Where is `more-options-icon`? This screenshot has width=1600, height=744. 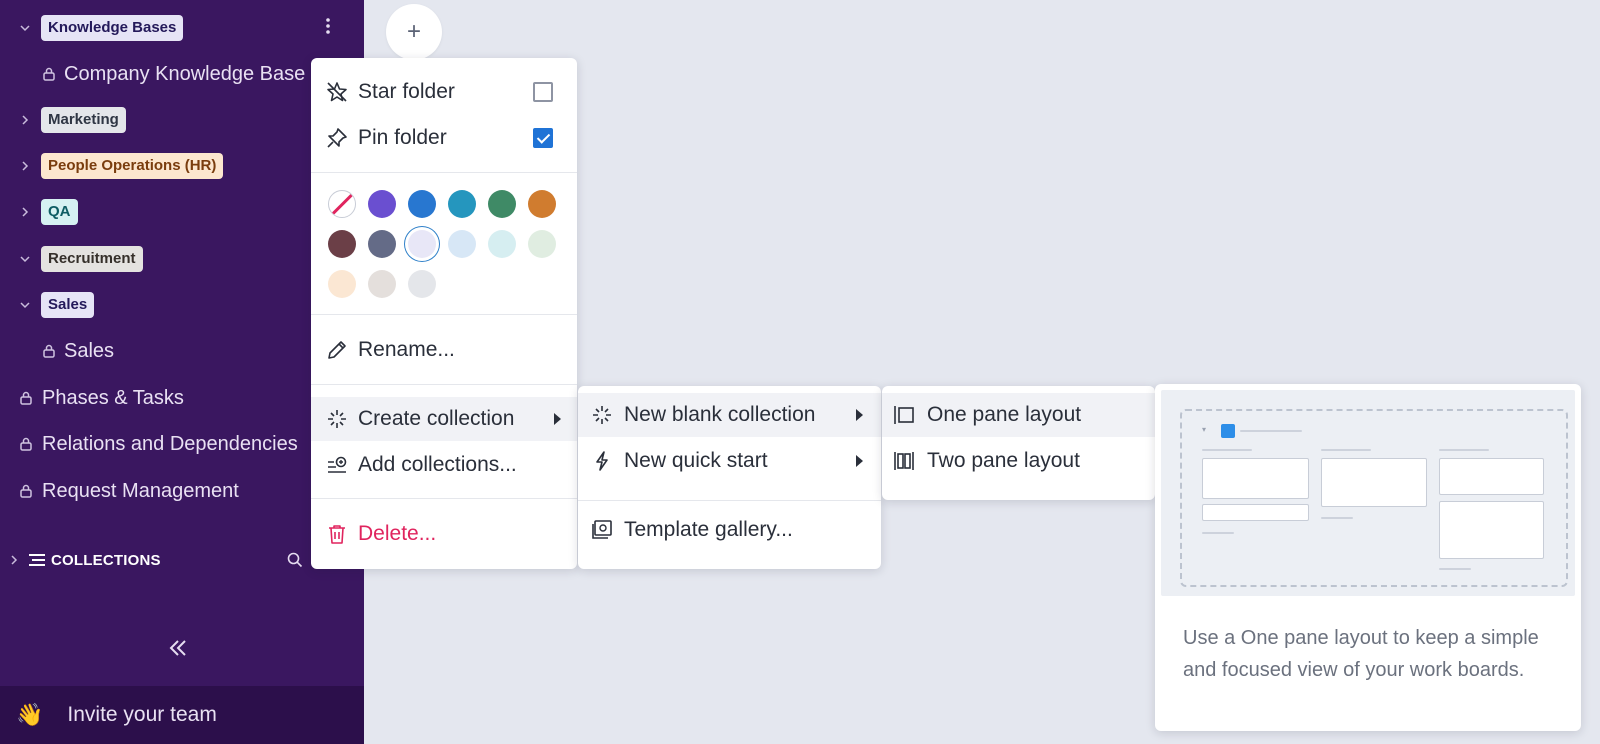 more-options-icon is located at coordinates (328, 28).